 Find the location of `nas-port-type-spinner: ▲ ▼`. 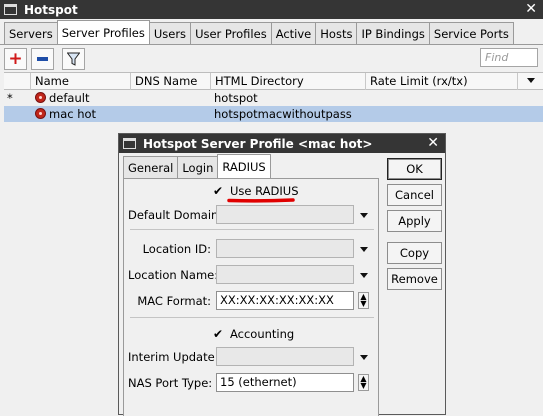

nas-port-type-spinner: ▲ ▼ is located at coordinates (363, 382).